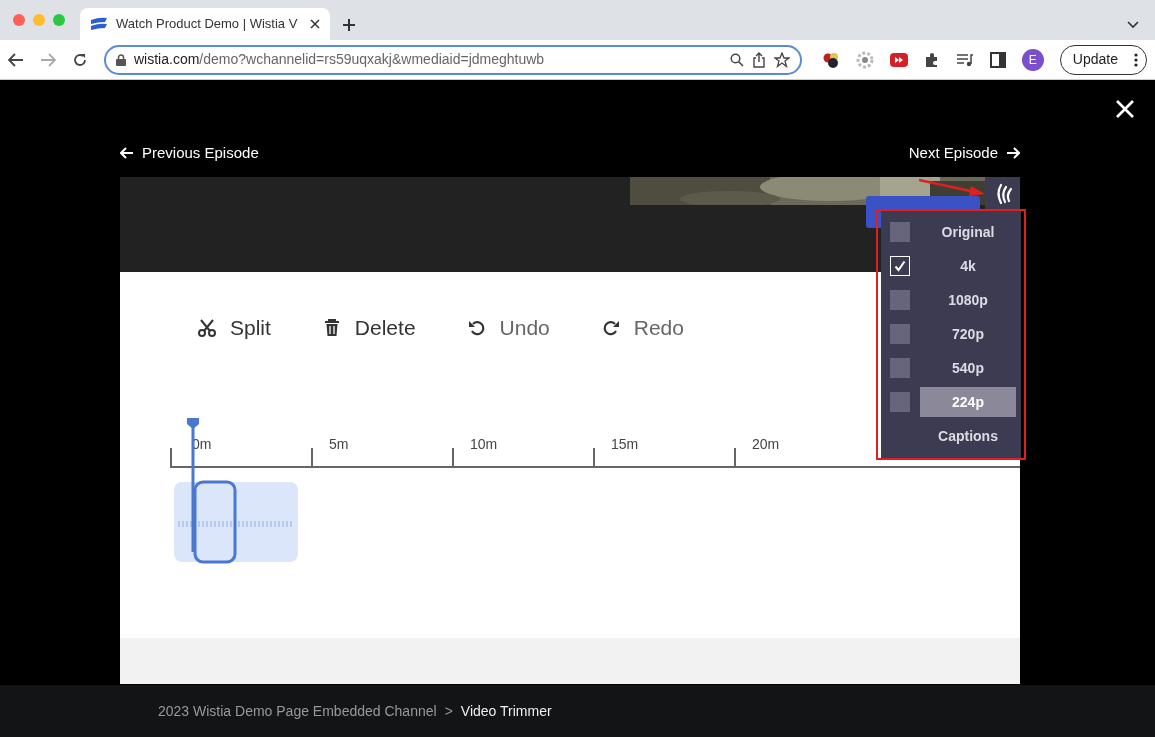 This screenshot has width=1155, height=737. Describe the element at coordinates (189, 153) in the screenshot. I see `previous-episode-link: Previous Episode` at that location.